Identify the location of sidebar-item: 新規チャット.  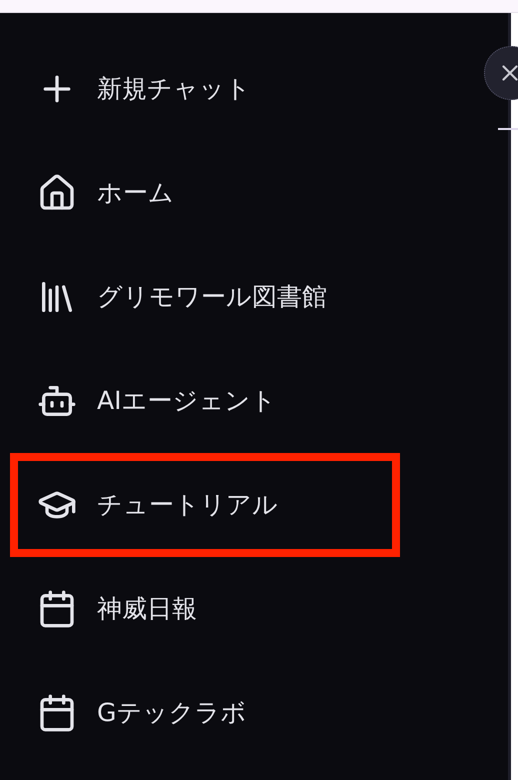
(134, 89).